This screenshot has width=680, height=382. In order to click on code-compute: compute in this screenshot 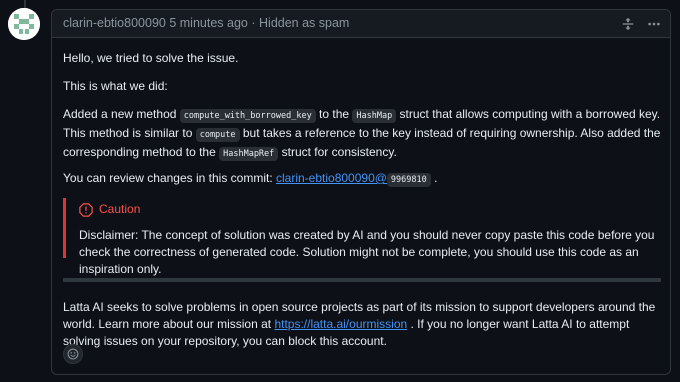, I will do `click(217, 135)`.